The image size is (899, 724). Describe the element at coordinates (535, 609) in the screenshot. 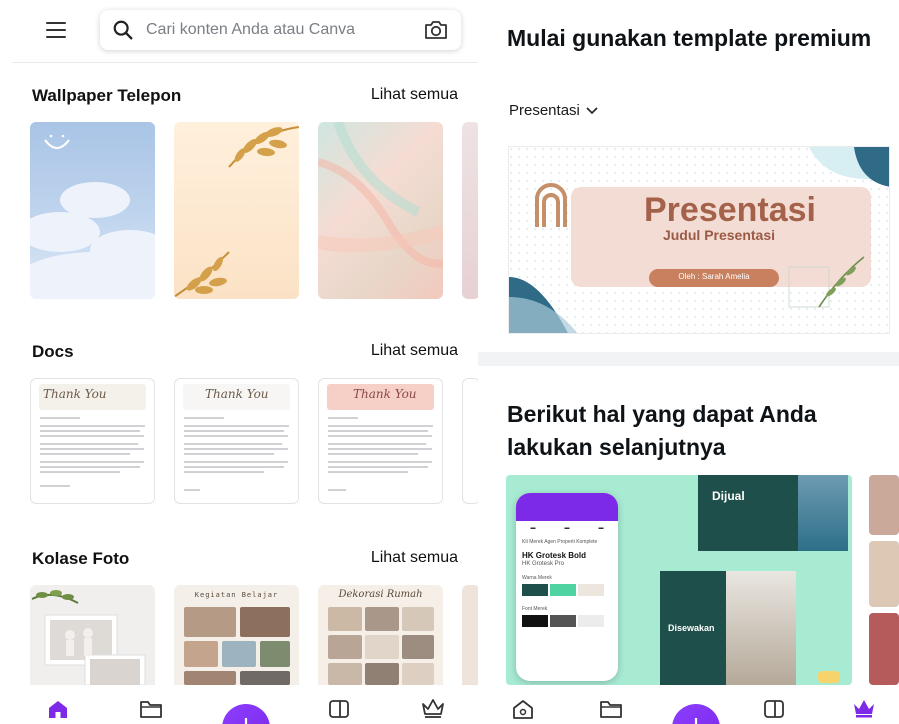

I see `font-label: Font Merek` at that location.